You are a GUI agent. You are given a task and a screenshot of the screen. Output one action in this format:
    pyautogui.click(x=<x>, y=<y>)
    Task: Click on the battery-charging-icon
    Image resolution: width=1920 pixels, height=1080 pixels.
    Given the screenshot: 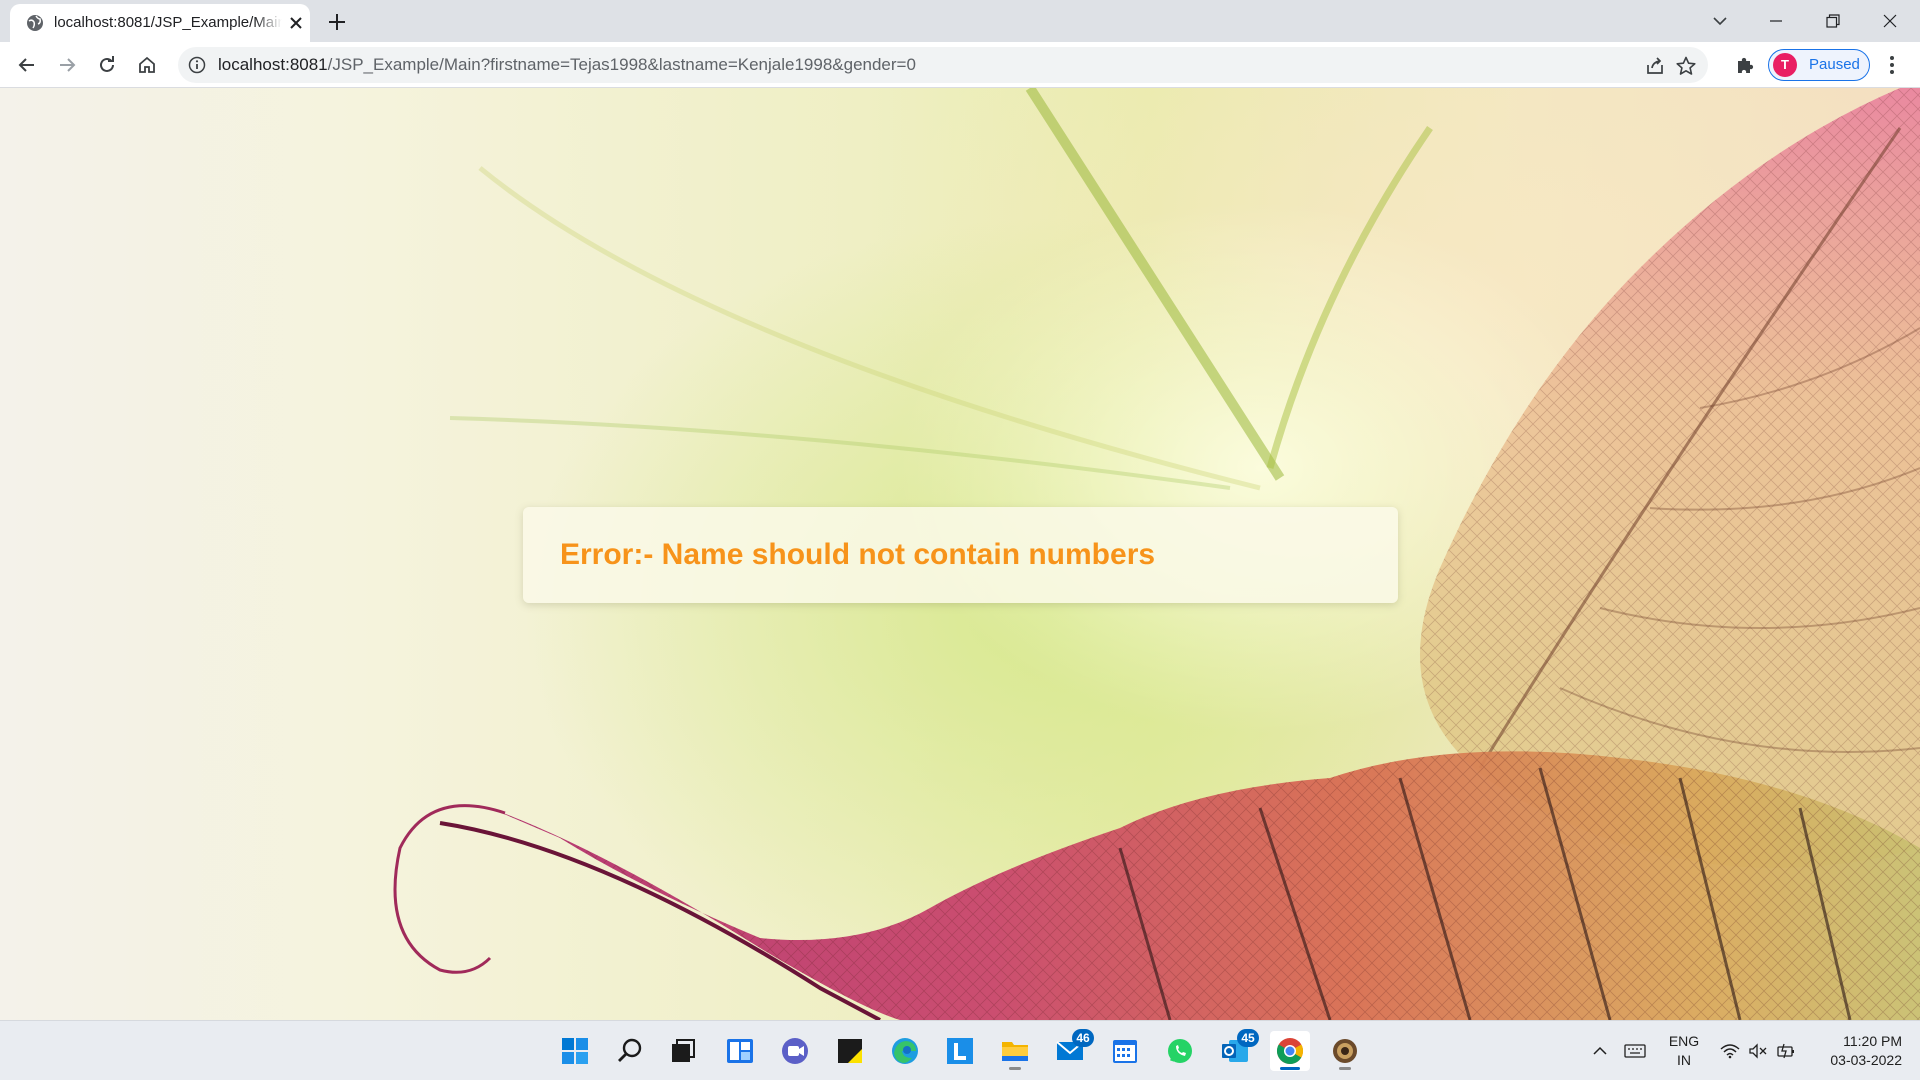 What is the action you would take?
    pyautogui.click(x=1785, y=1051)
    